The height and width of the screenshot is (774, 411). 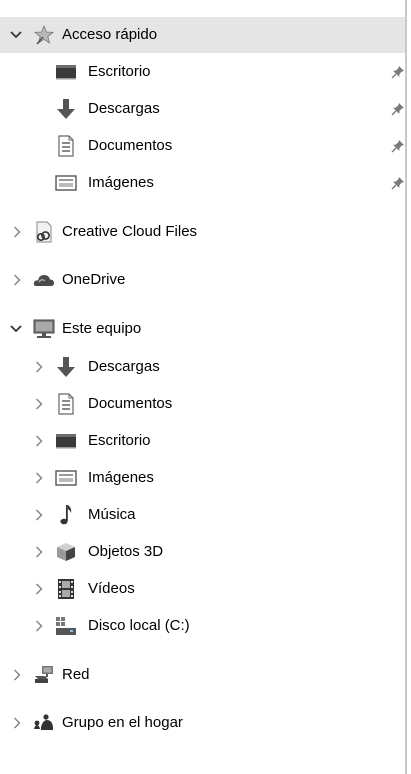 What do you see at coordinates (44, 675) in the screenshot?
I see `network-icon` at bounding box center [44, 675].